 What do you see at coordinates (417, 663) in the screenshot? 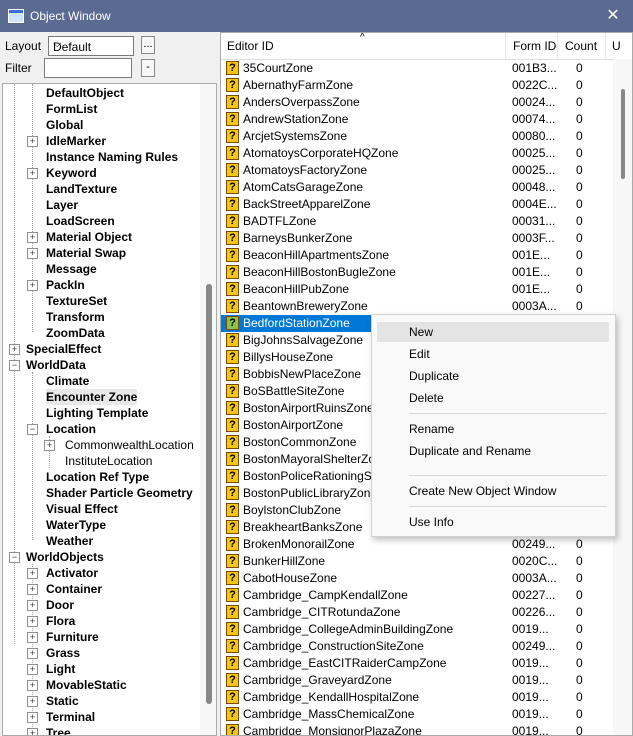
I see `list-row: ? Cambridge_EastCITRaiderCampZone 0019... 0` at bounding box center [417, 663].